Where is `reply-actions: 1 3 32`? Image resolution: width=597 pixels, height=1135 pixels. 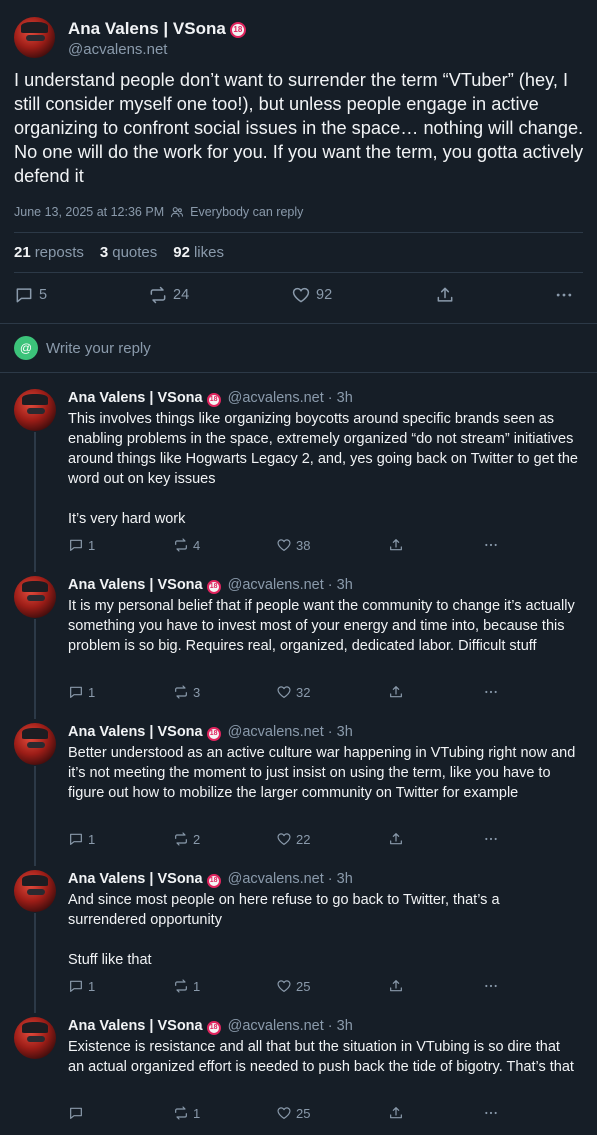
reply-actions: 1 3 32 is located at coordinates (288, 693).